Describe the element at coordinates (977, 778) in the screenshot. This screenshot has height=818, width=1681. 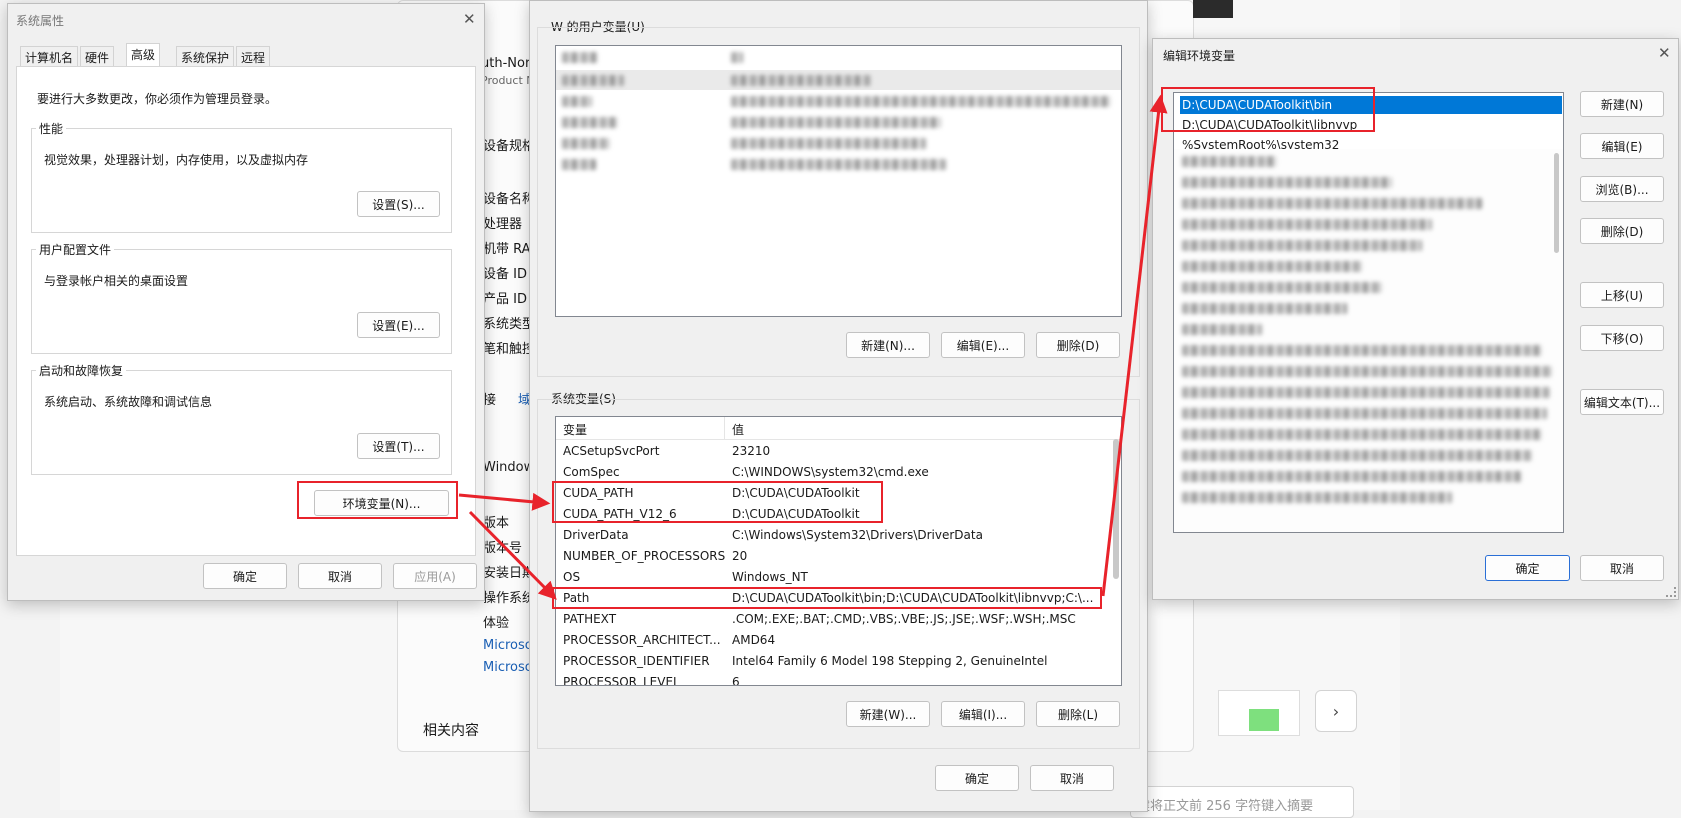
I see `env-ok-button: 确定` at that location.